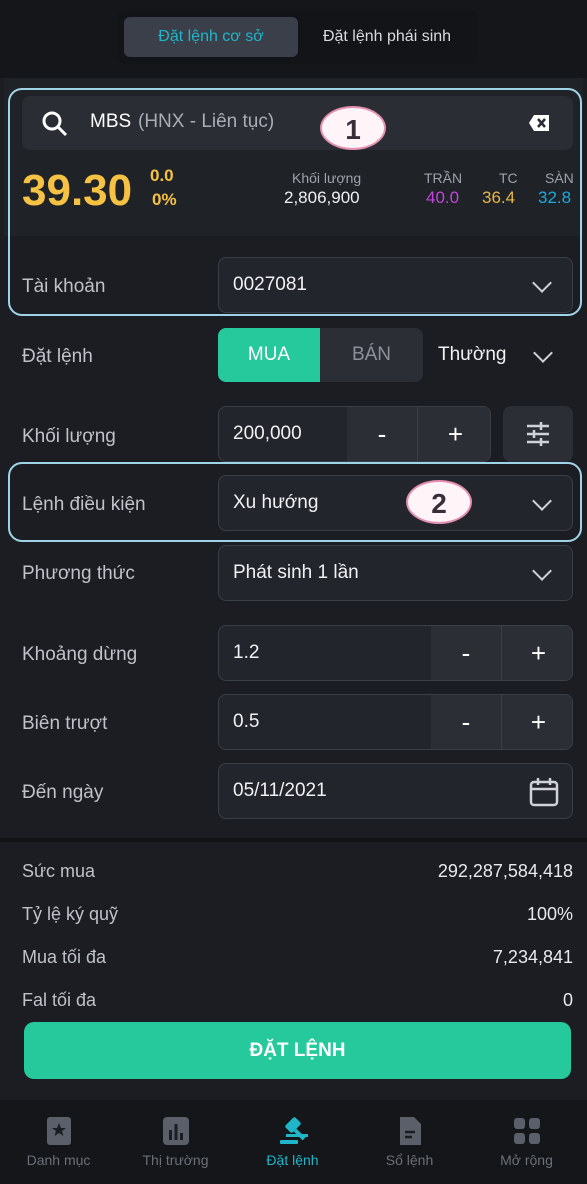 Image resolution: width=587 pixels, height=1184 pixels. I want to click on quantity-stepper: 200,000 - +, so click(354, 434).